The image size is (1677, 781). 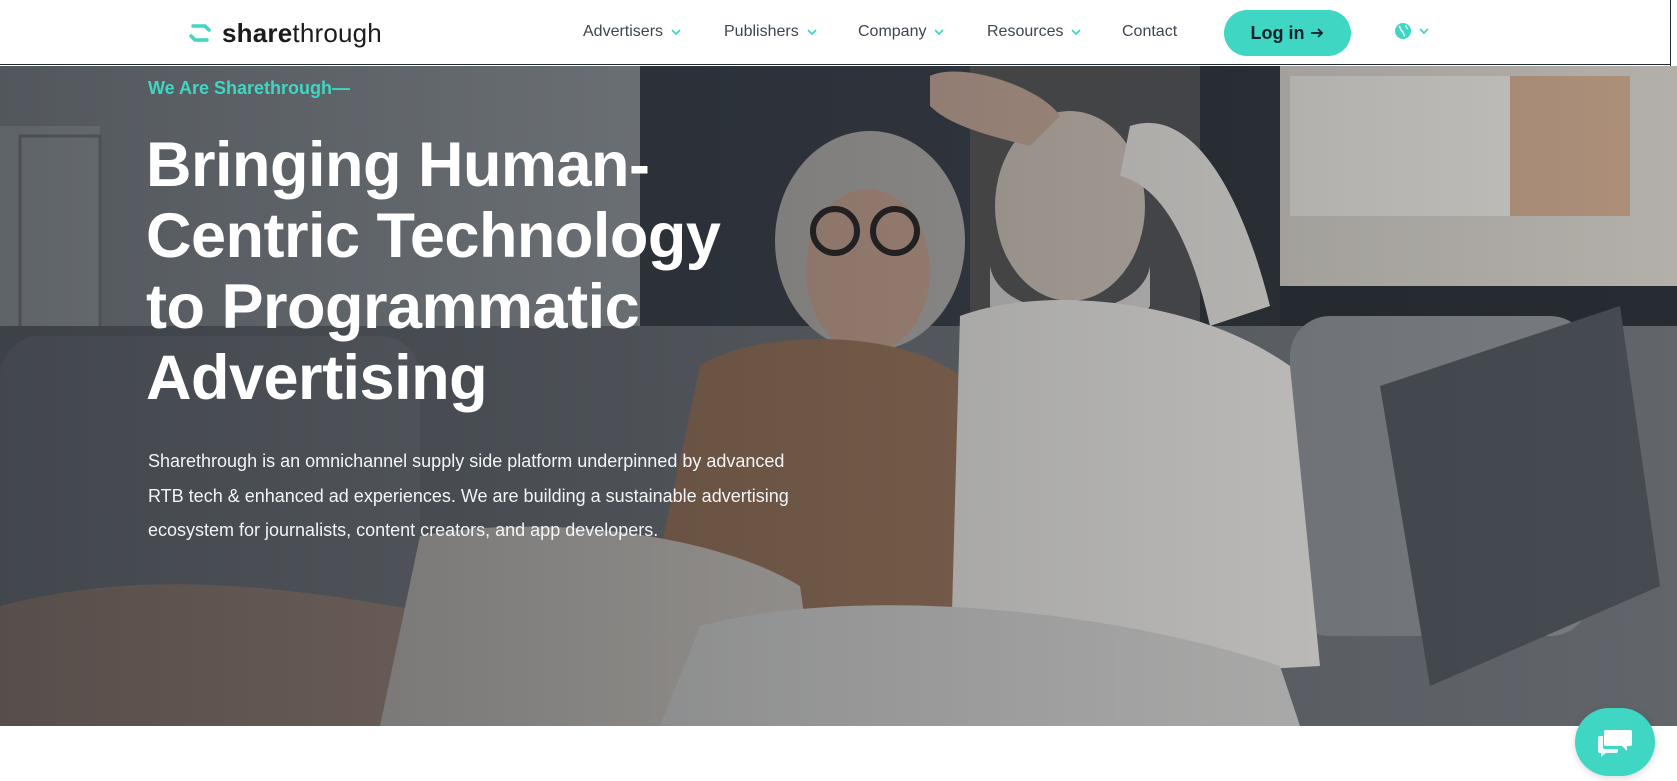 I want to click on nav-advertisers: Advertisers, so click(x=632, y=32).